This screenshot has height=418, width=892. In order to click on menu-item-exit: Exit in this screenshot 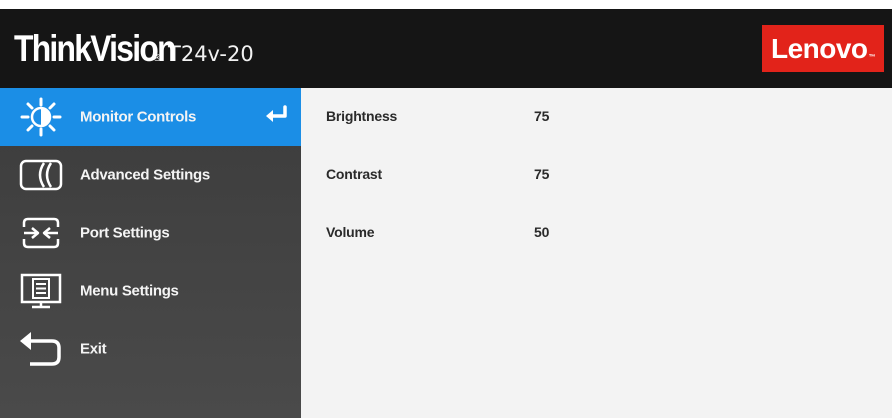, I will do `click(150, 349)`.